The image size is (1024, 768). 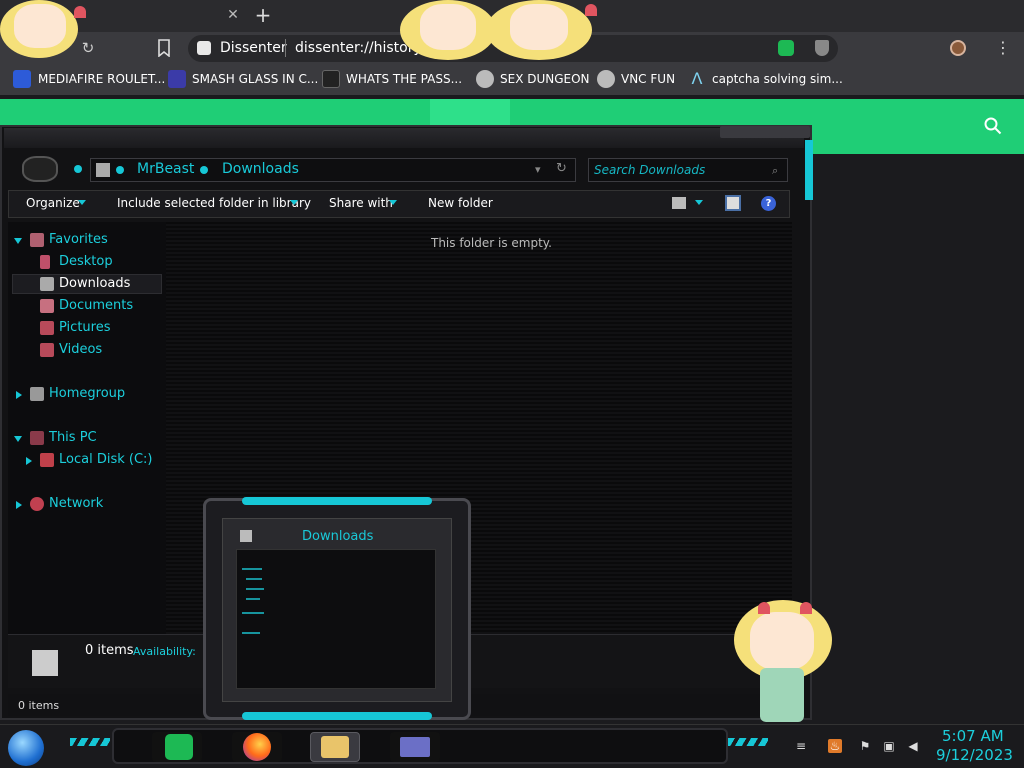 What do you see at coordinates (76, 503) in the screenshot?
I see `nav-network: Network` at bounding box center [76, 503].